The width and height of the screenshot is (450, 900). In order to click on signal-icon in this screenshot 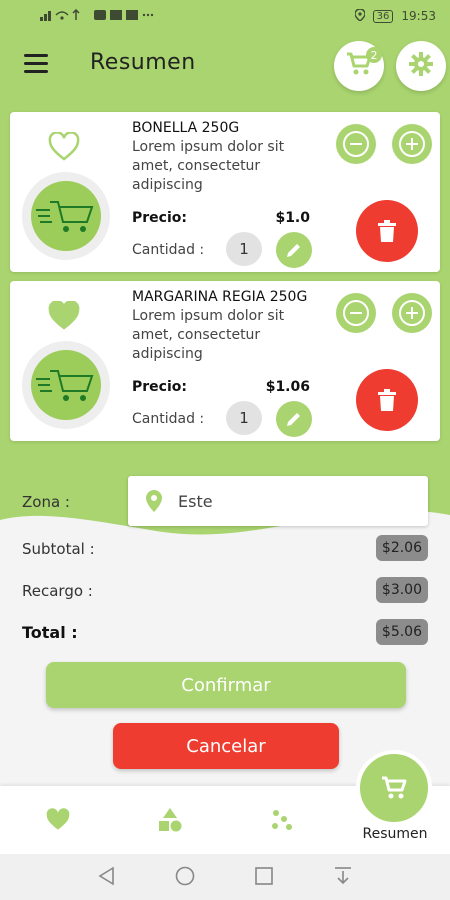, I will do `click(62, 16)`.